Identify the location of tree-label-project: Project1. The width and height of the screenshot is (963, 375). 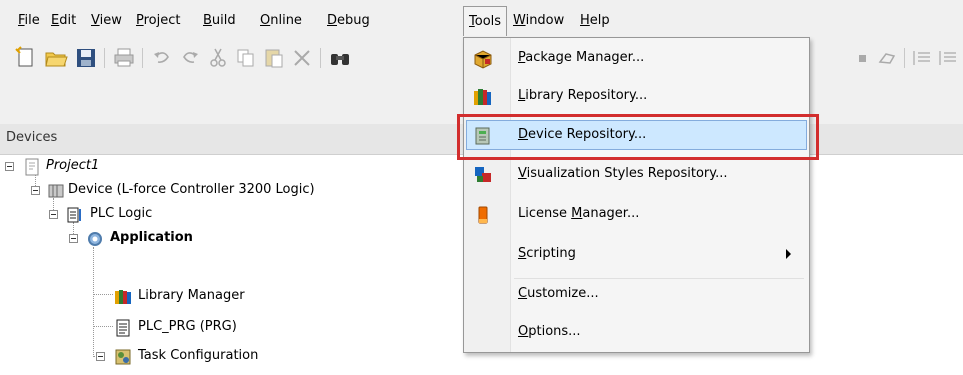
(73, 165).